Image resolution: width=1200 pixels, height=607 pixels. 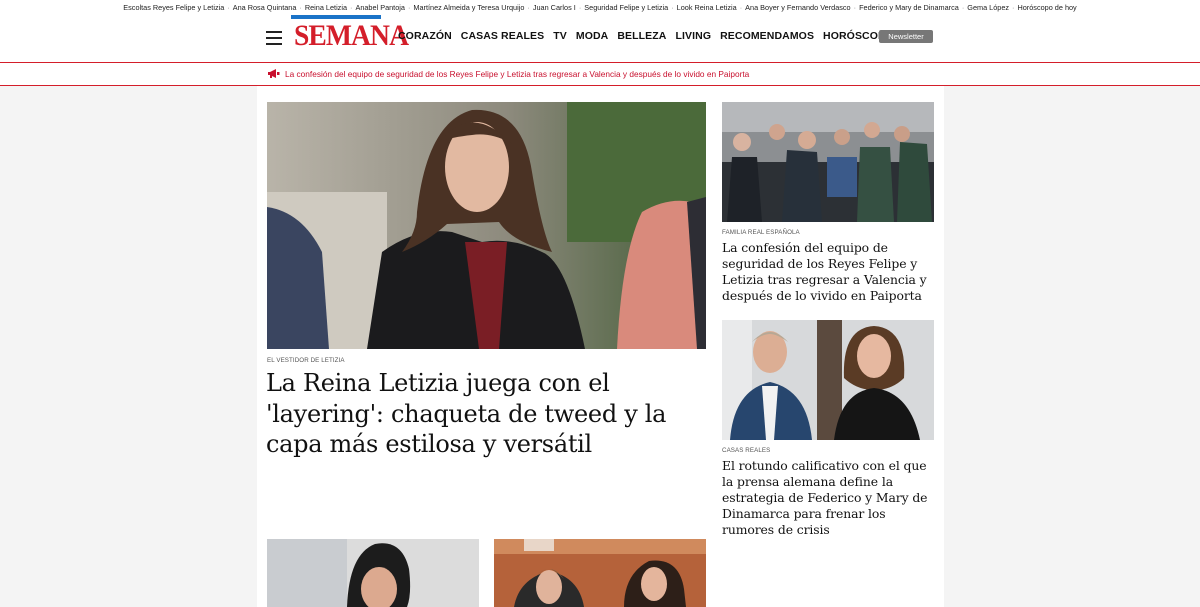 What do you see at coordinates (326, 7) in the screenshot?
I see `trending-tag: Reina Letizia` at bounding box center [326, 7].